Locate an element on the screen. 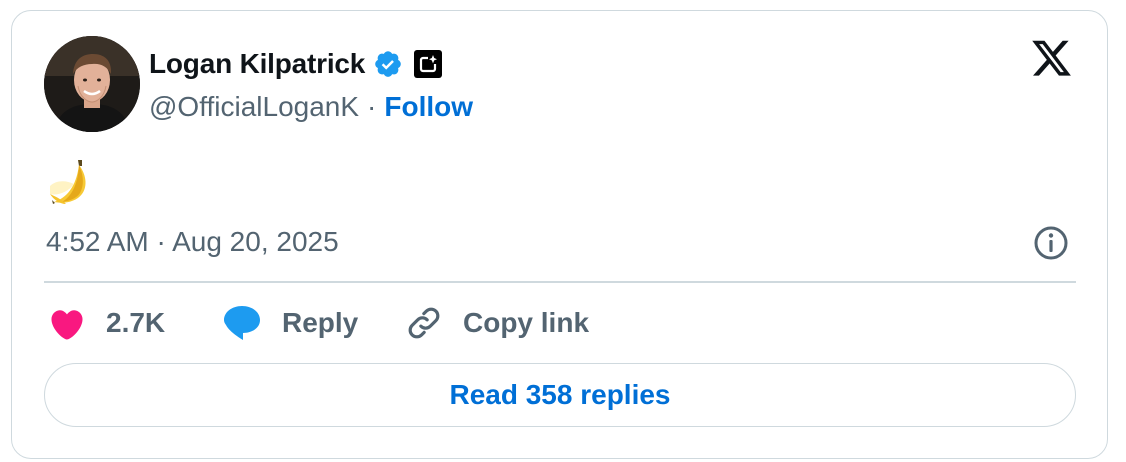 The image size is (1126, 462). read-replies-label: Read 358 replies is located at coordinates (560, 394).